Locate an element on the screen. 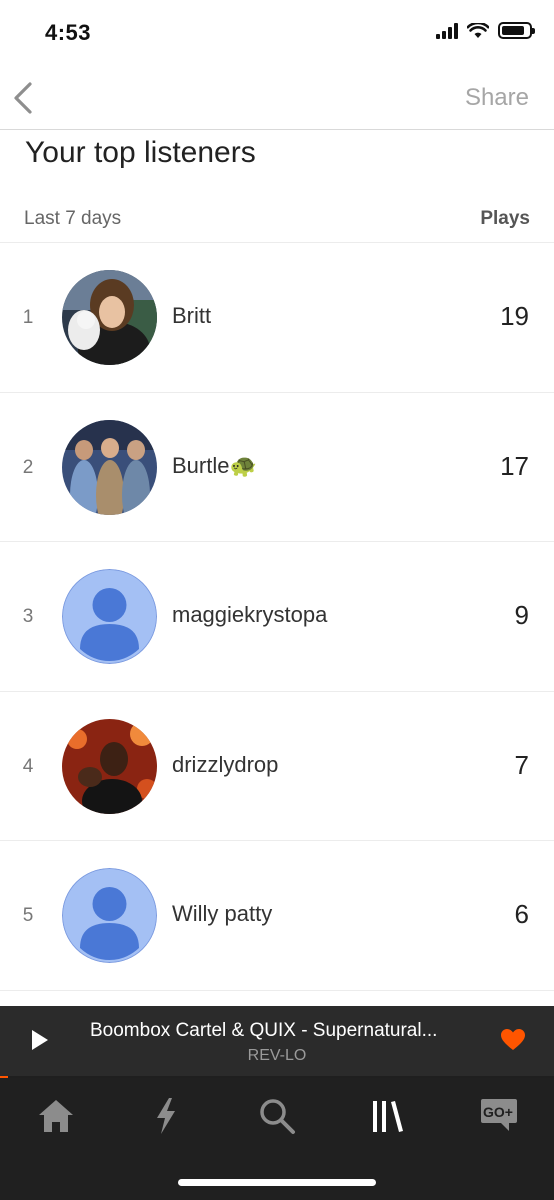  tab-go-plus: GO+ is located at coordinates (499, 1116).